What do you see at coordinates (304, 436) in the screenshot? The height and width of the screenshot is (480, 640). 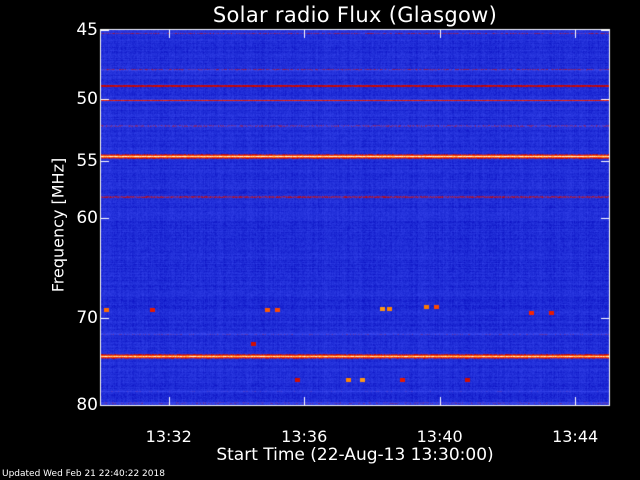 I see `x-tick-label: 13:36` at bounding box center [304, 436].